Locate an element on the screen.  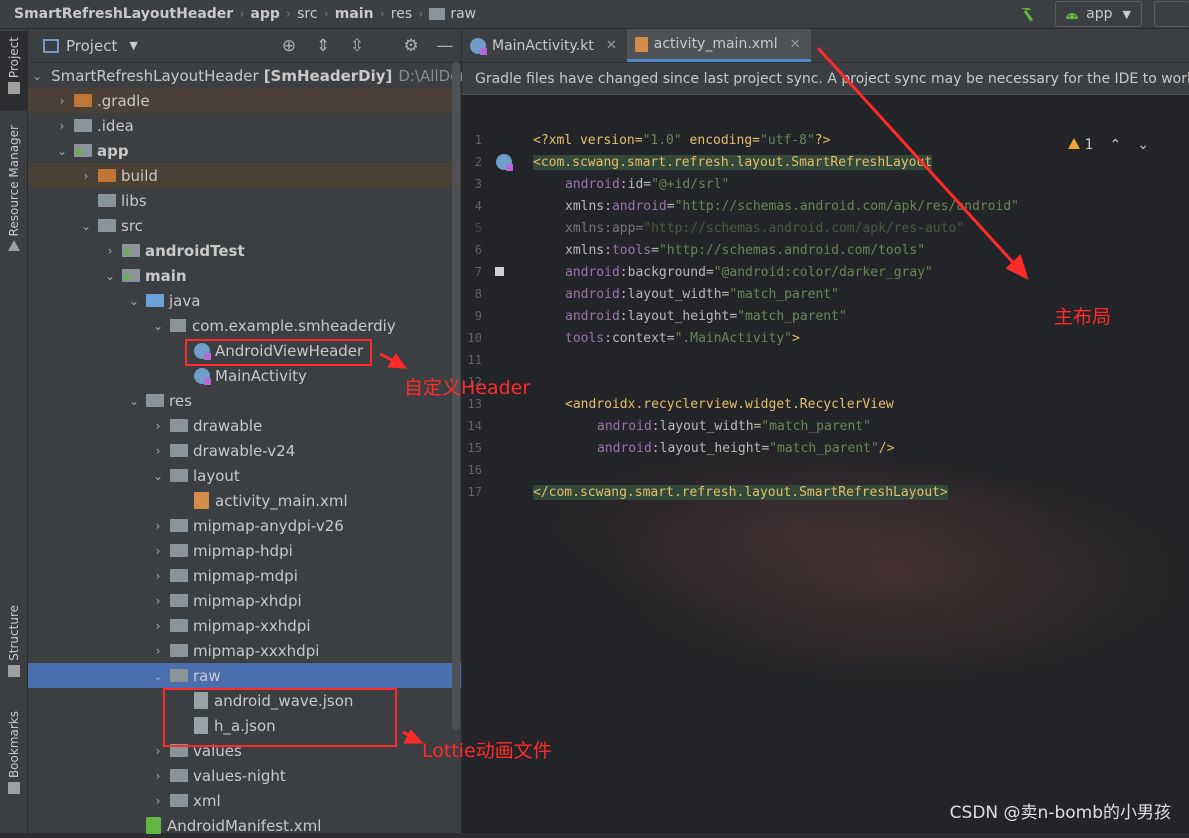
tree-label: .idea is located at coordinates (115, 125).